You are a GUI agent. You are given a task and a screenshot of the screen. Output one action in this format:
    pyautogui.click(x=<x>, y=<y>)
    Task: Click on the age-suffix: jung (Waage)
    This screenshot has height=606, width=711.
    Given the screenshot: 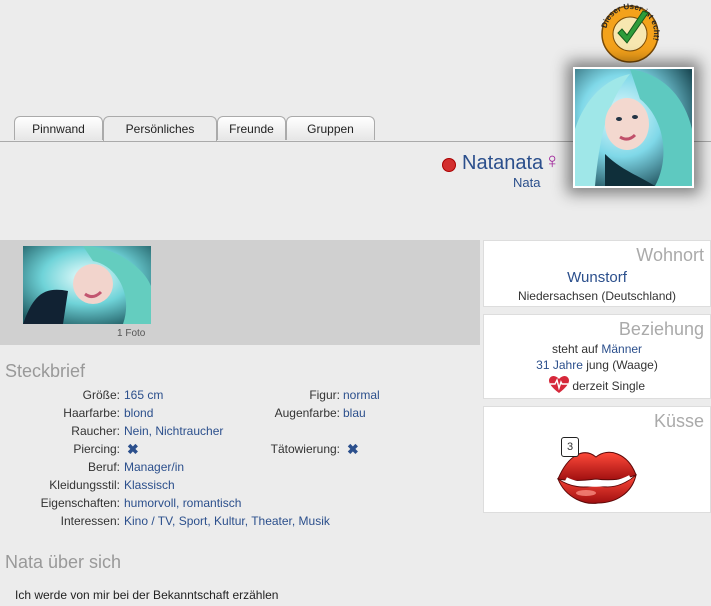 What is the action you would take?
    pyautogui.click(x=622, y=365)
    